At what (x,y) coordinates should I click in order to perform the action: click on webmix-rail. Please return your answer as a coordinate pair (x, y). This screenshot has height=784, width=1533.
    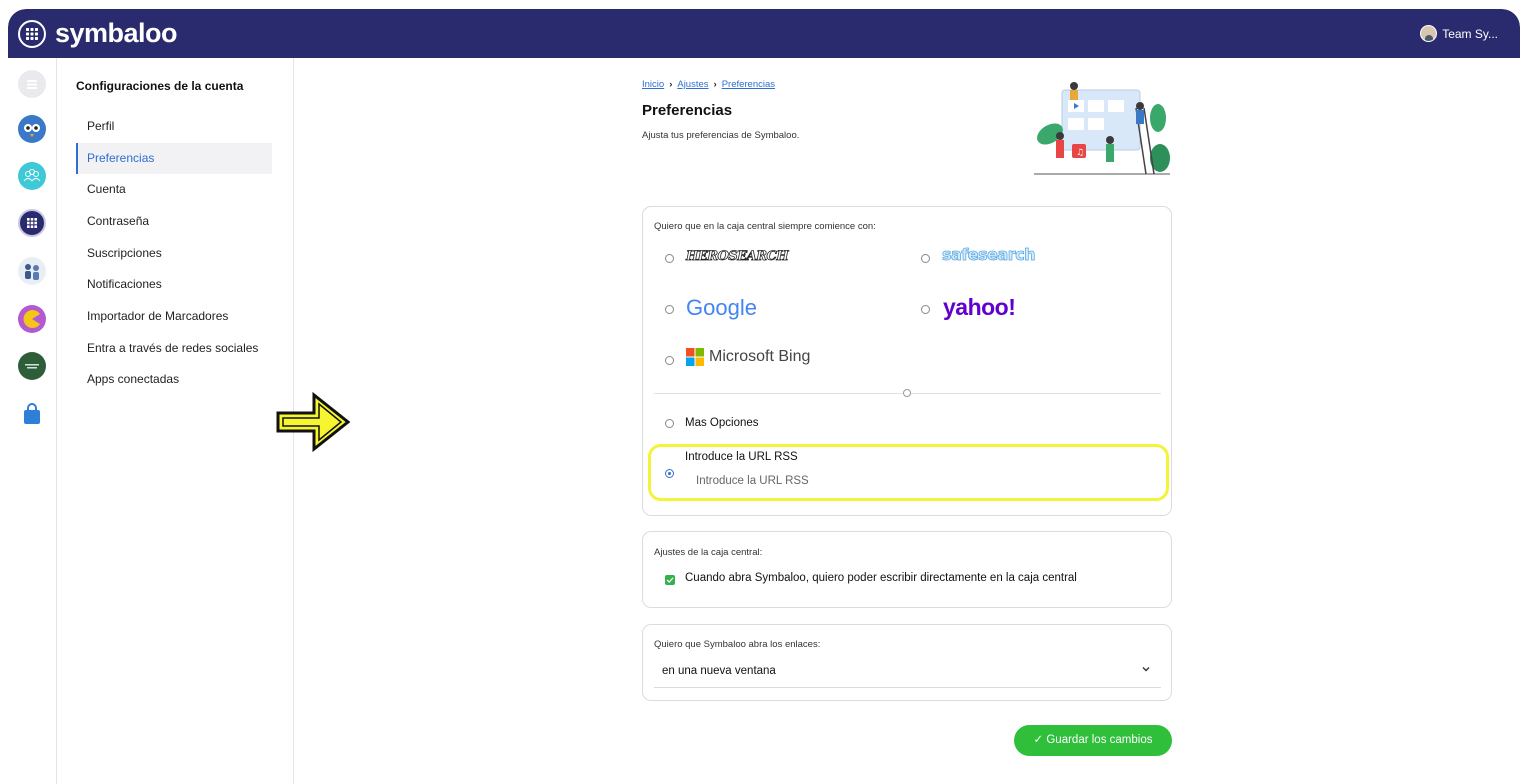
    Looking at the image, I should click on (32, 421).